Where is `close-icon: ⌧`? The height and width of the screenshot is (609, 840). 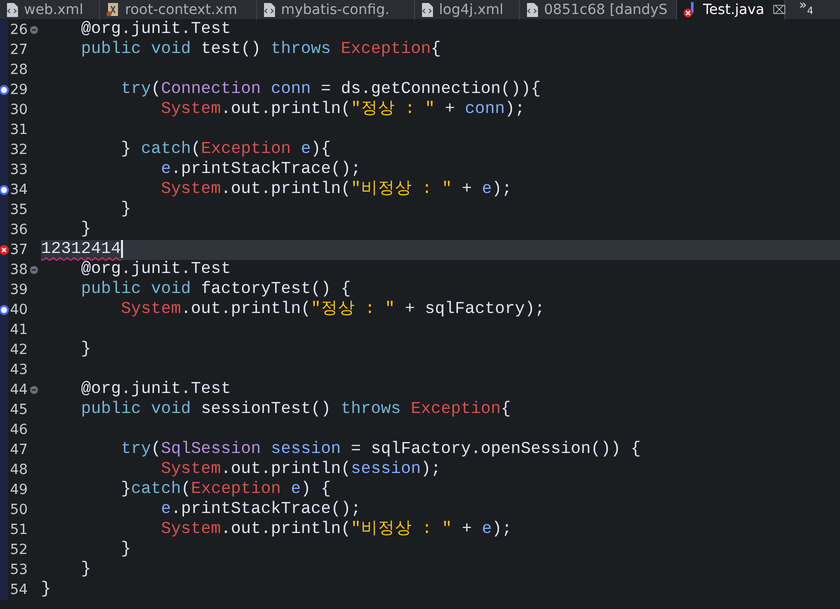
close-icon: ⌧ is located at coordinates (779, 10).